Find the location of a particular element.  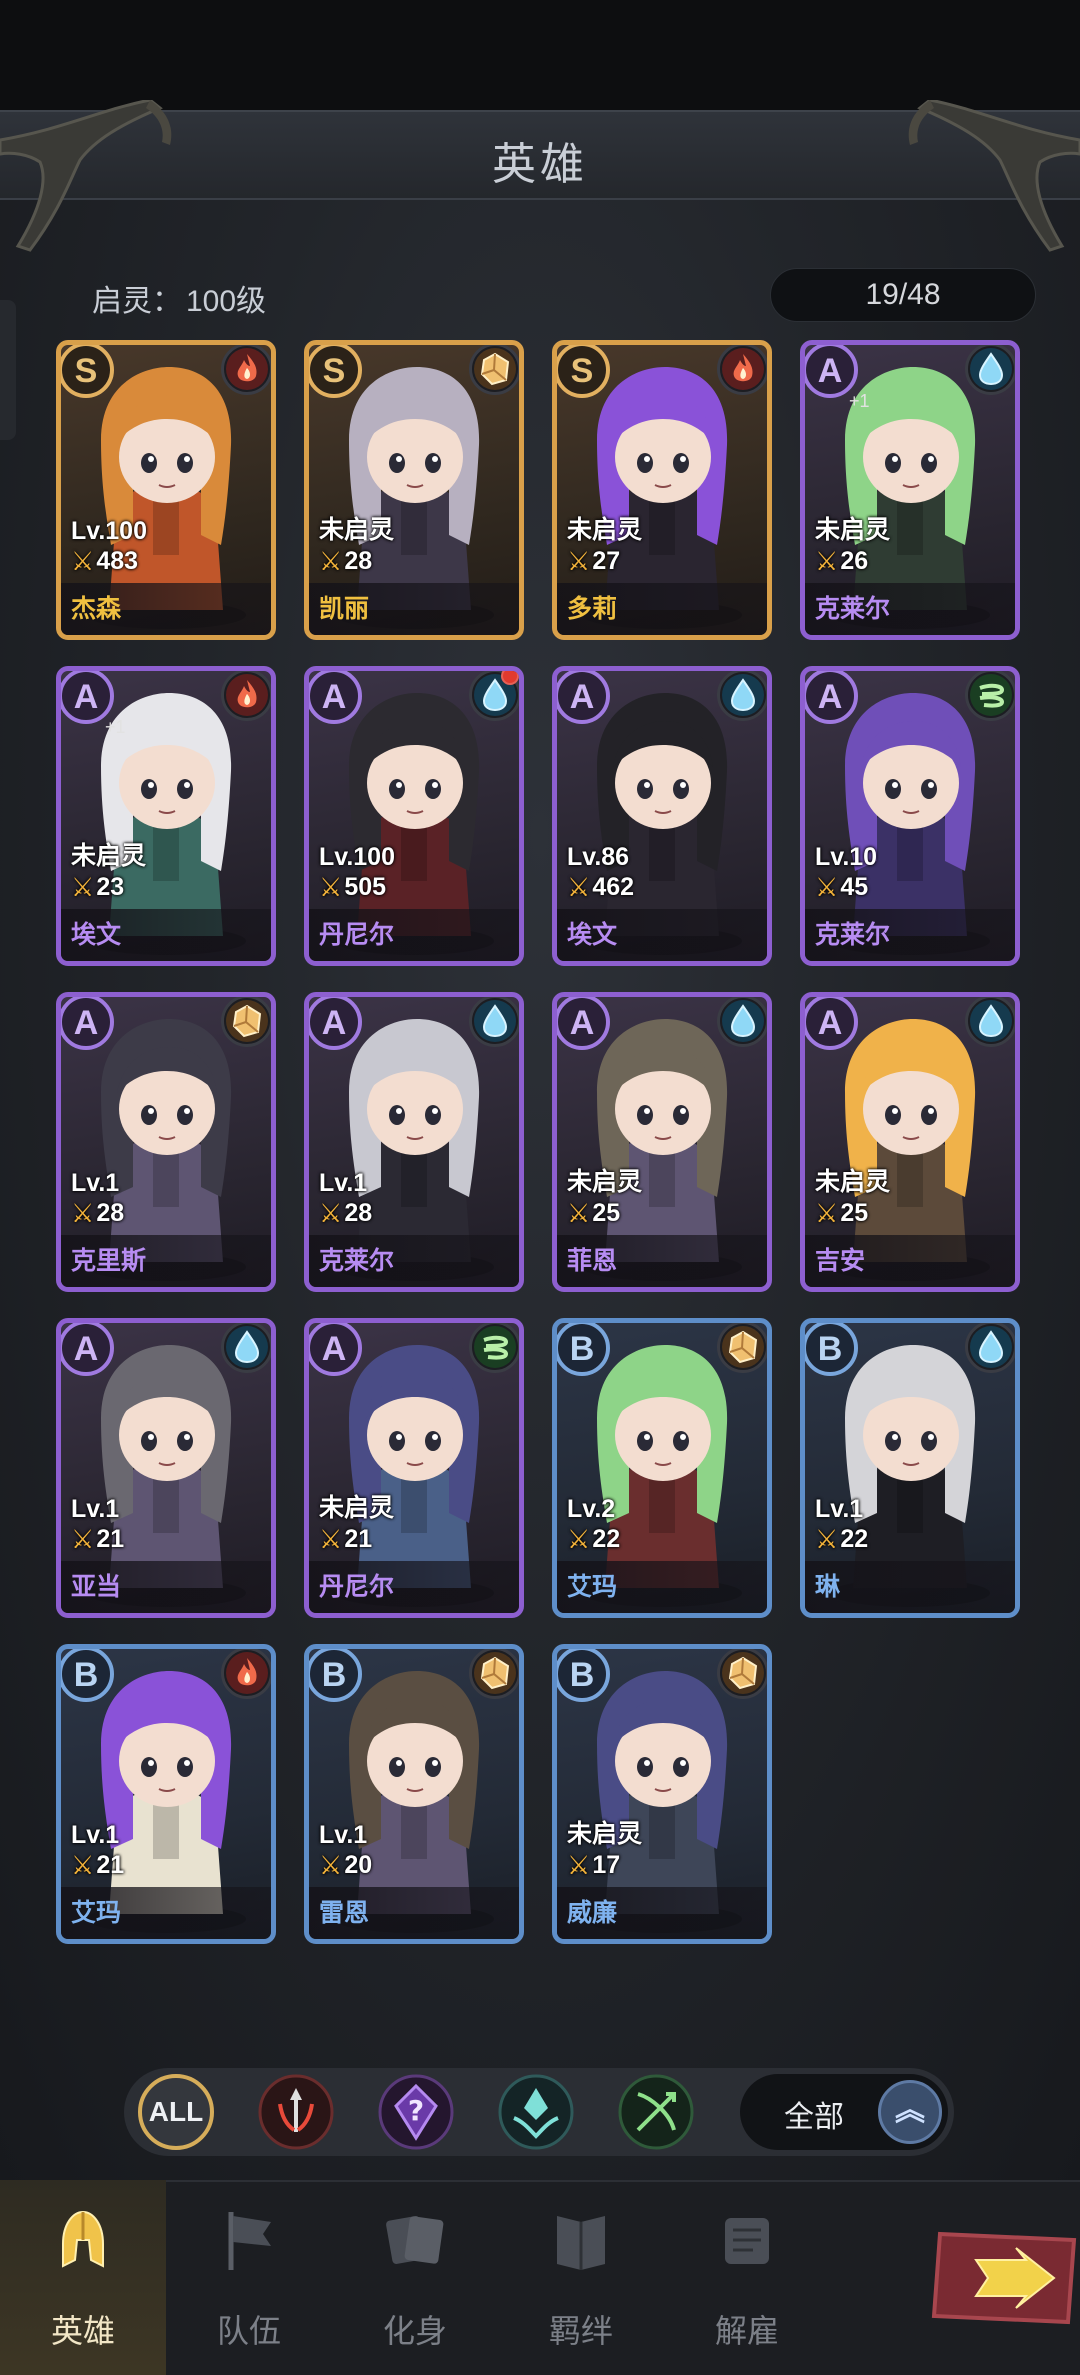

hero-stats: 未启灵 ⚔ 27 is located at coordinates (604, 543).